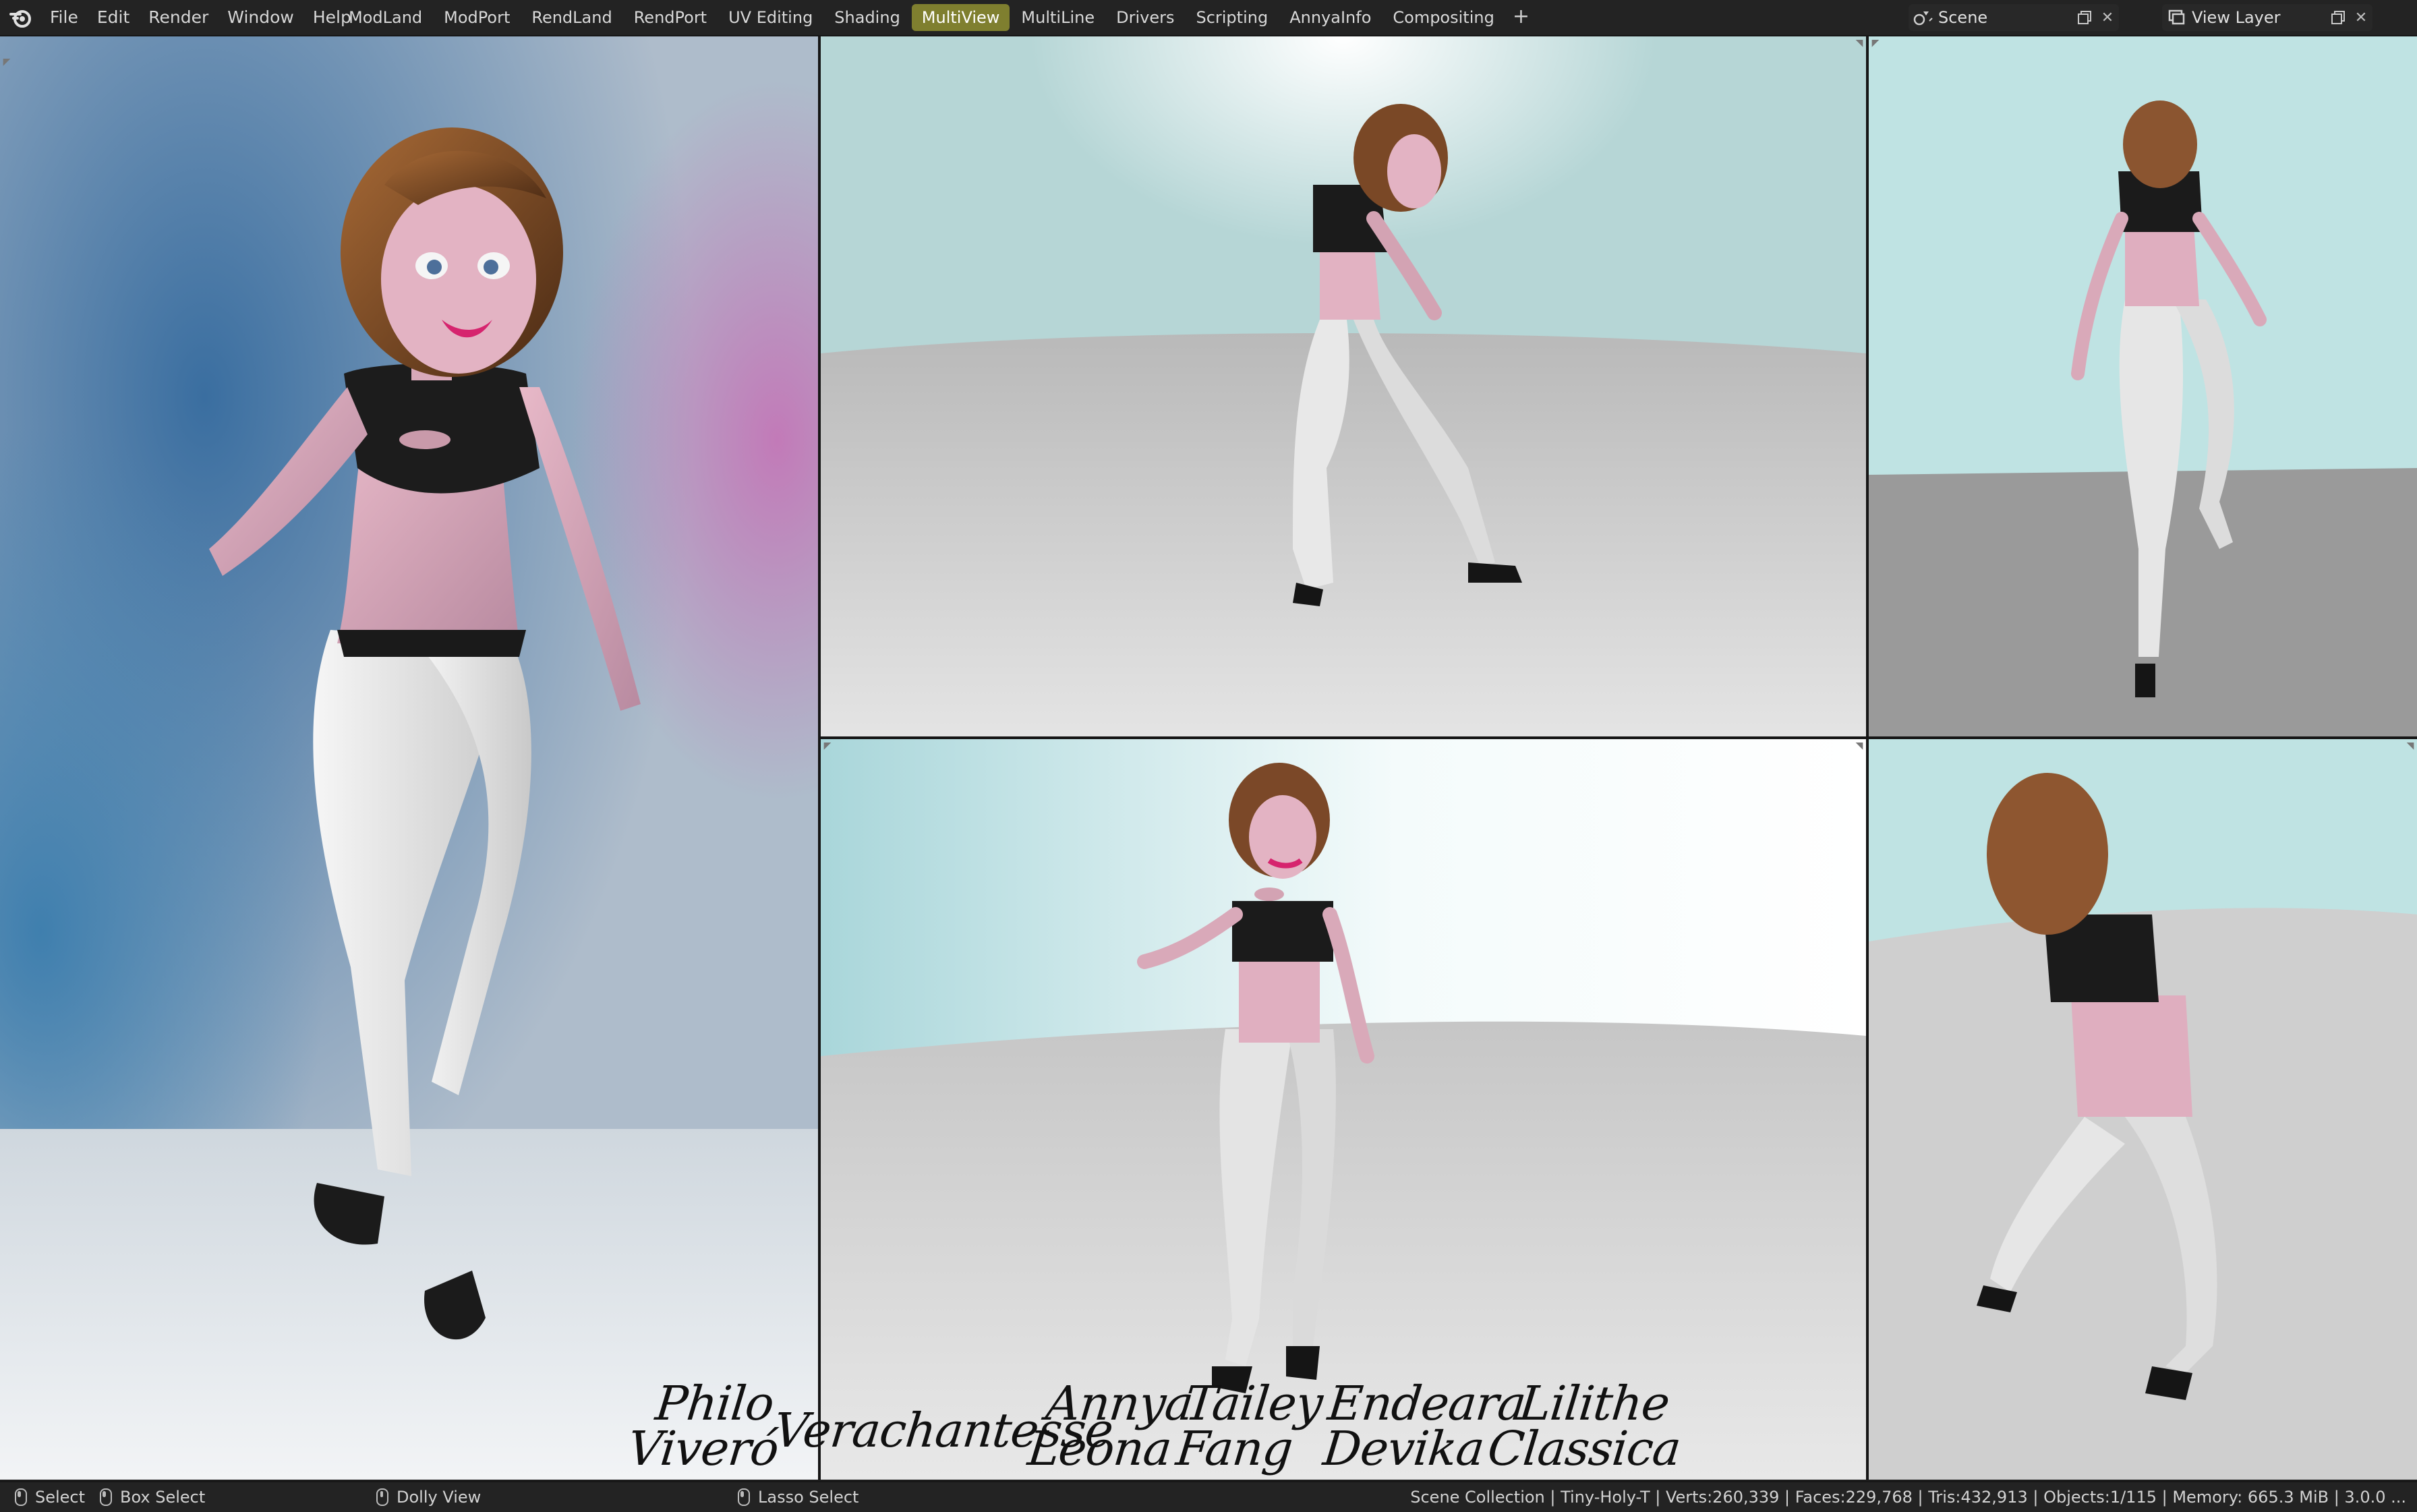  Describe the element at coordinates (439, 1497) in the screenshot. I see `status-dolly-view-label: Dolly View` at that location.